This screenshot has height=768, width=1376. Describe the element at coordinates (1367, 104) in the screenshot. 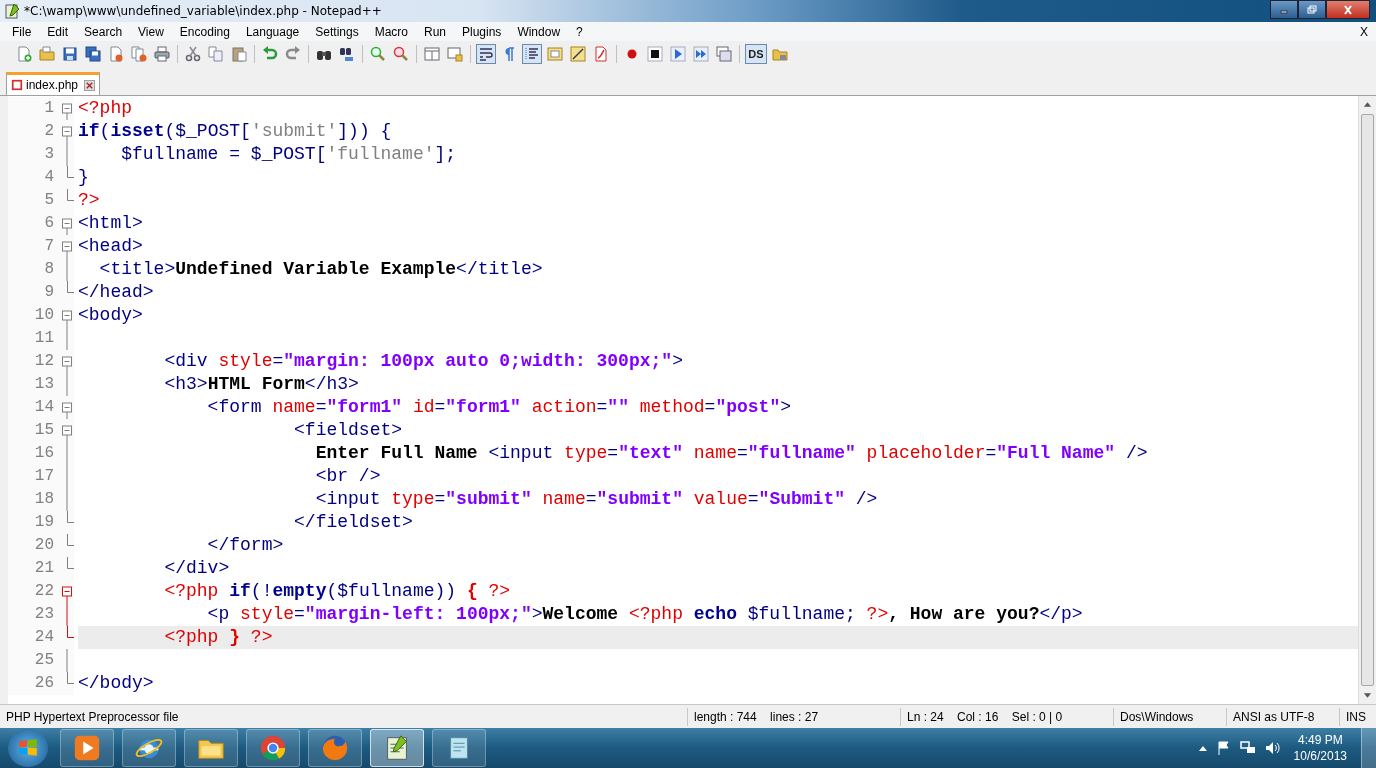

I see `scroll-up-icon` at that location.